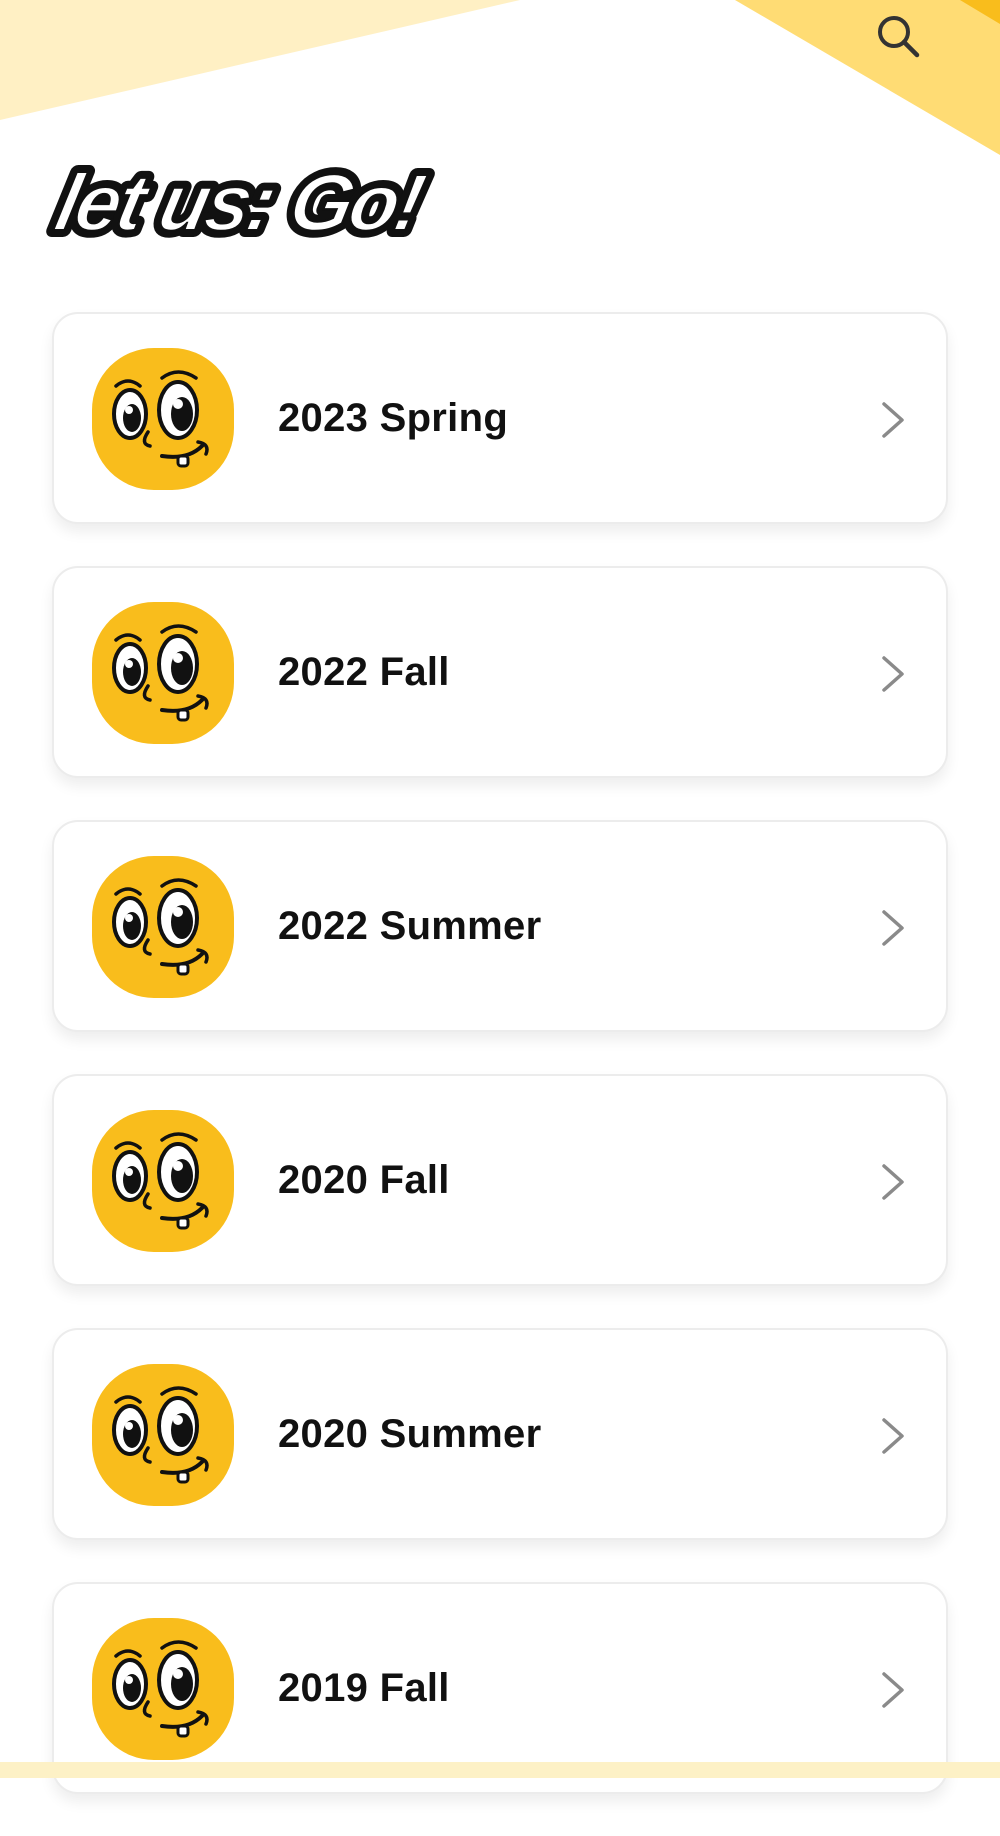 The height and width of the screenshot is (1836, 1000). I want to click on app-logo: let us: Go! let us: Go!, so click(256, 200).